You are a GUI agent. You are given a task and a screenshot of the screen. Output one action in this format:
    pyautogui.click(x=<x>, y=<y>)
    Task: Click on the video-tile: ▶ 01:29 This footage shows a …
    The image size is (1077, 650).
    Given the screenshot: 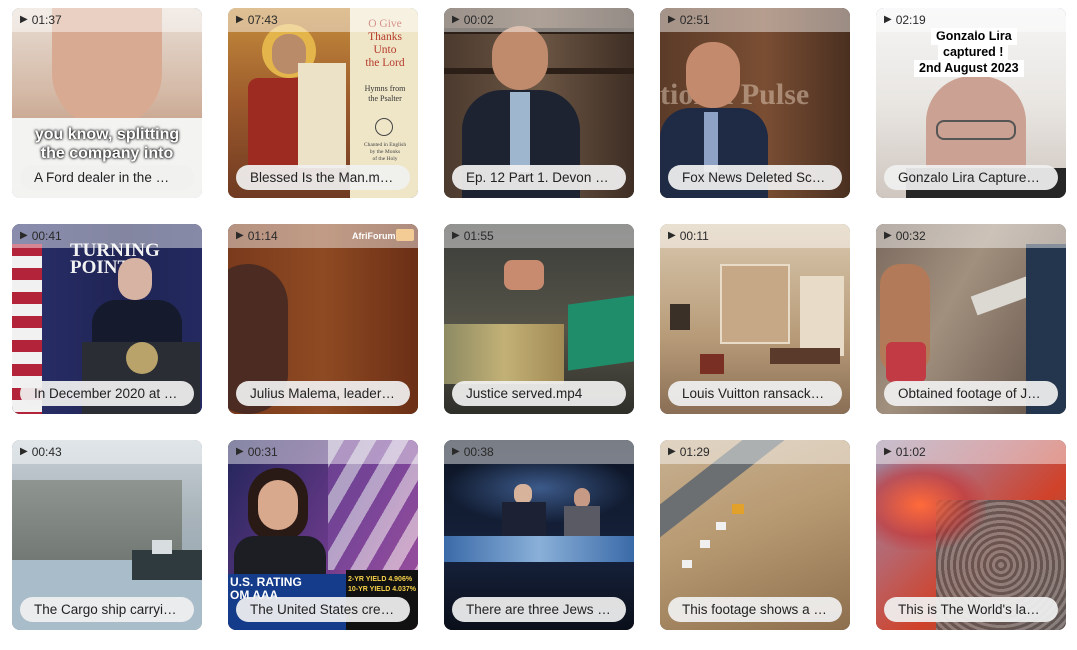 What is the action you would take?
    pyautogui.click(x=755, y=535)
    